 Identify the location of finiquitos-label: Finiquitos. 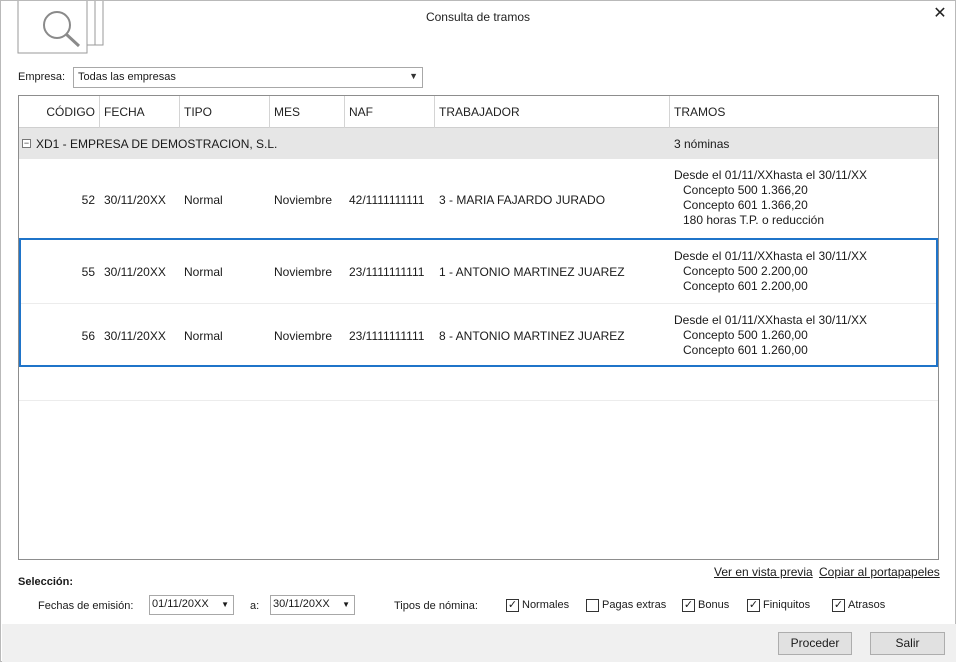
(787, 605).